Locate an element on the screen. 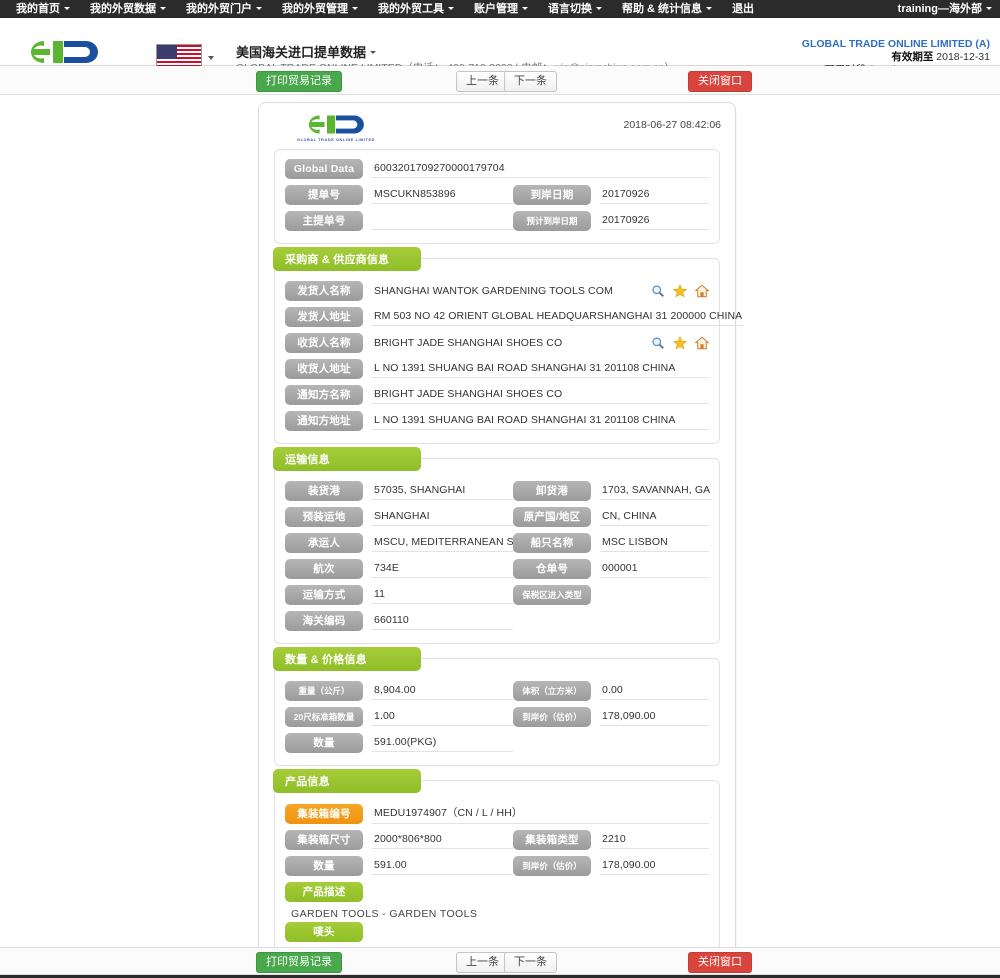 This screenshot has height=978, width=1000. row-voyage-manifest: 航次 734E 仓单号 000001 is located at coordinates (497, 569).